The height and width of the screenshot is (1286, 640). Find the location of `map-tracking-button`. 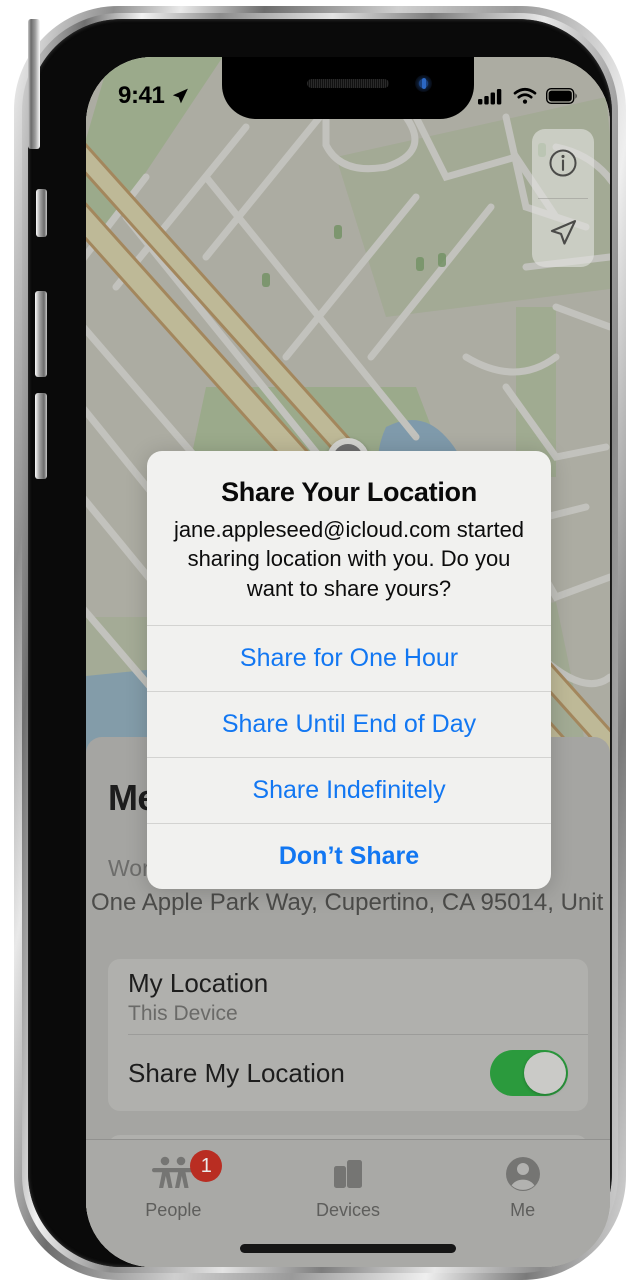

map-tracking-button is located at coordinates (563, 233).